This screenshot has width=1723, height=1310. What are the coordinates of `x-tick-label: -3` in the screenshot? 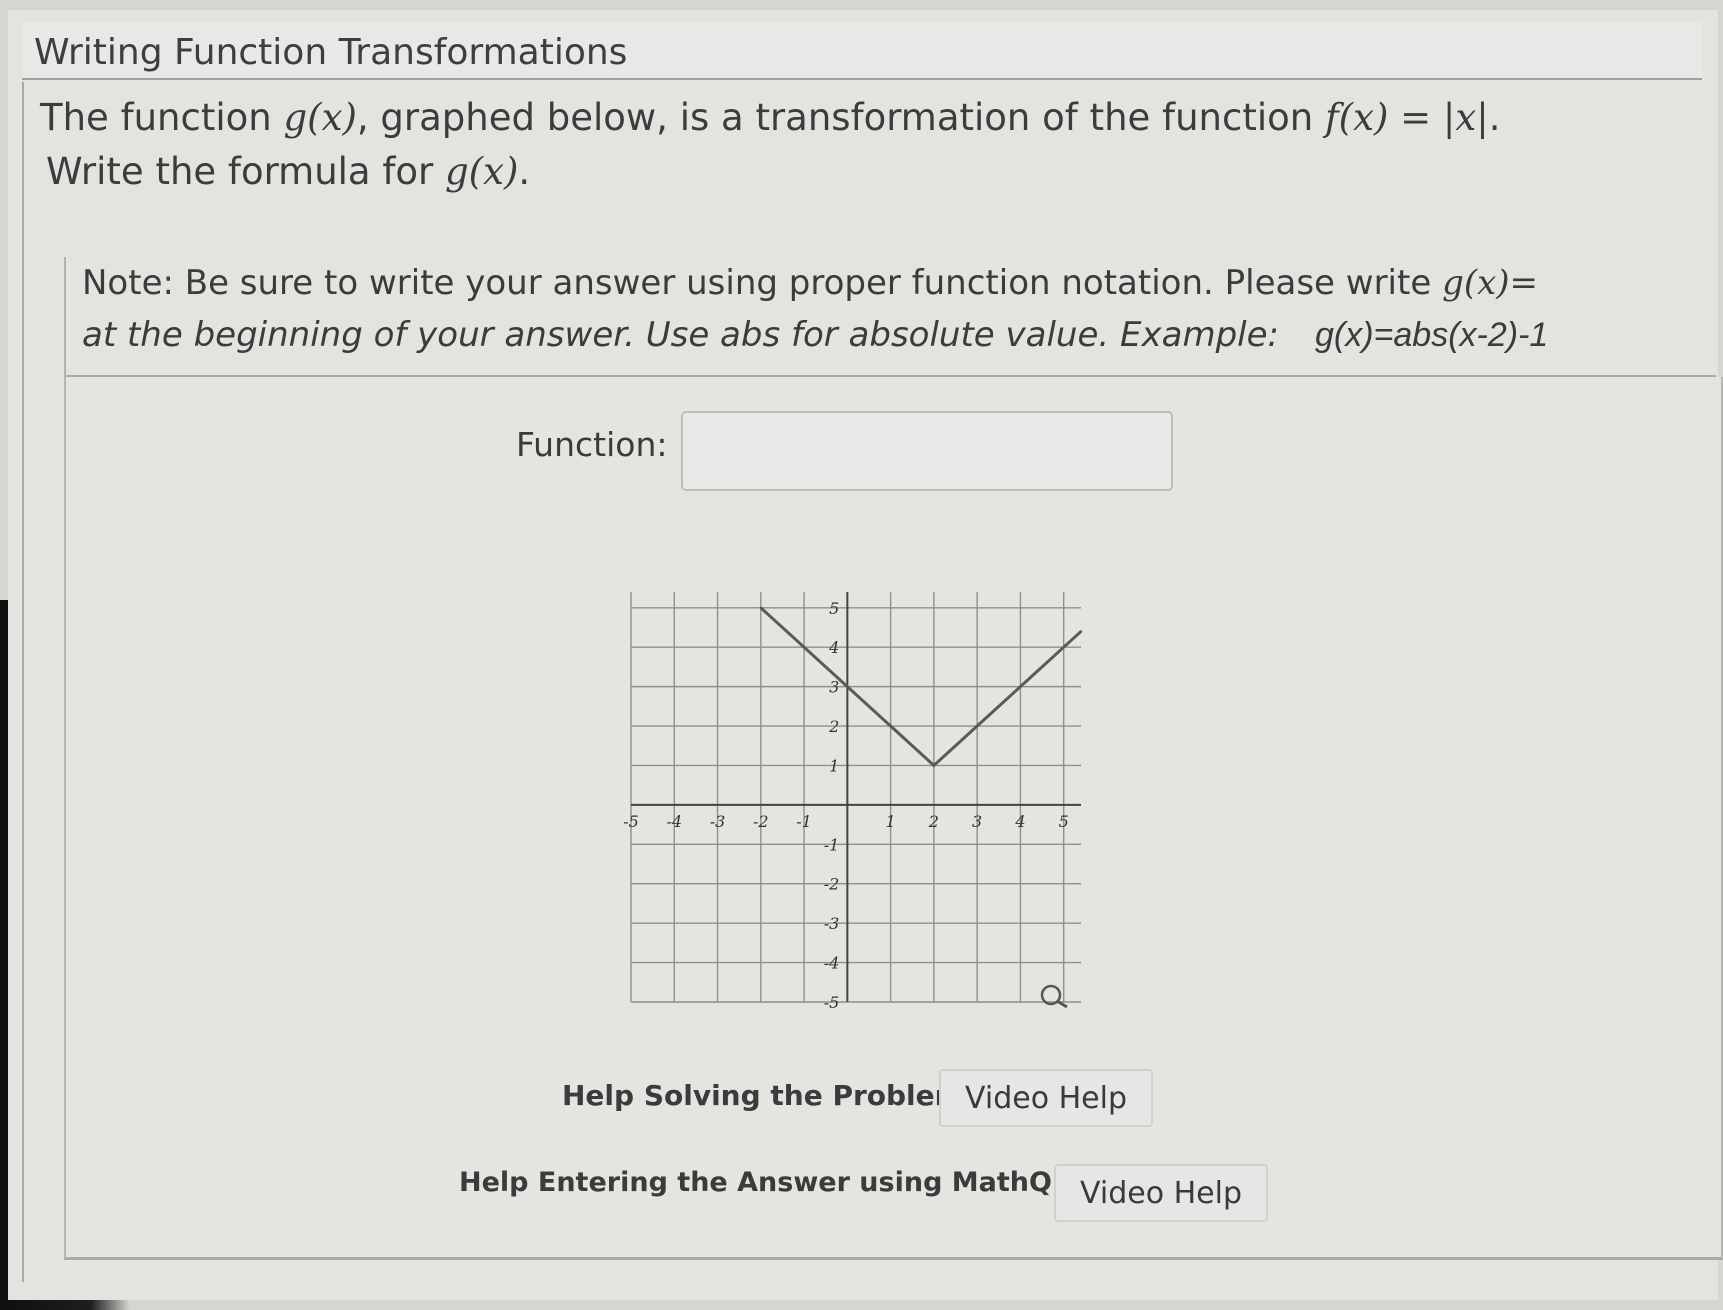 It's located at (718, 821).